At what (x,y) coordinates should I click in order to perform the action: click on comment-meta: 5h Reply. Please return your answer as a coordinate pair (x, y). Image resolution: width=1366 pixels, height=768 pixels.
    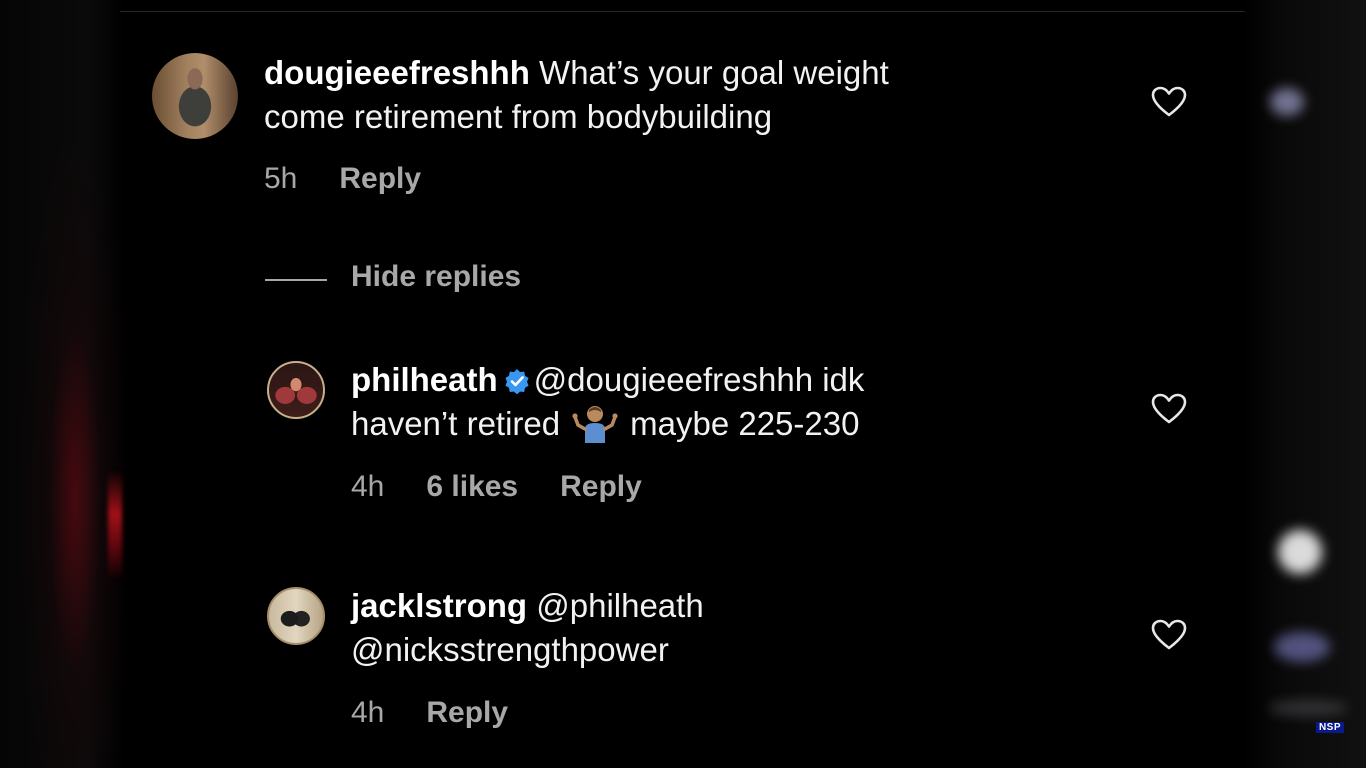
    Looking at the image, I should click on (342, 179).